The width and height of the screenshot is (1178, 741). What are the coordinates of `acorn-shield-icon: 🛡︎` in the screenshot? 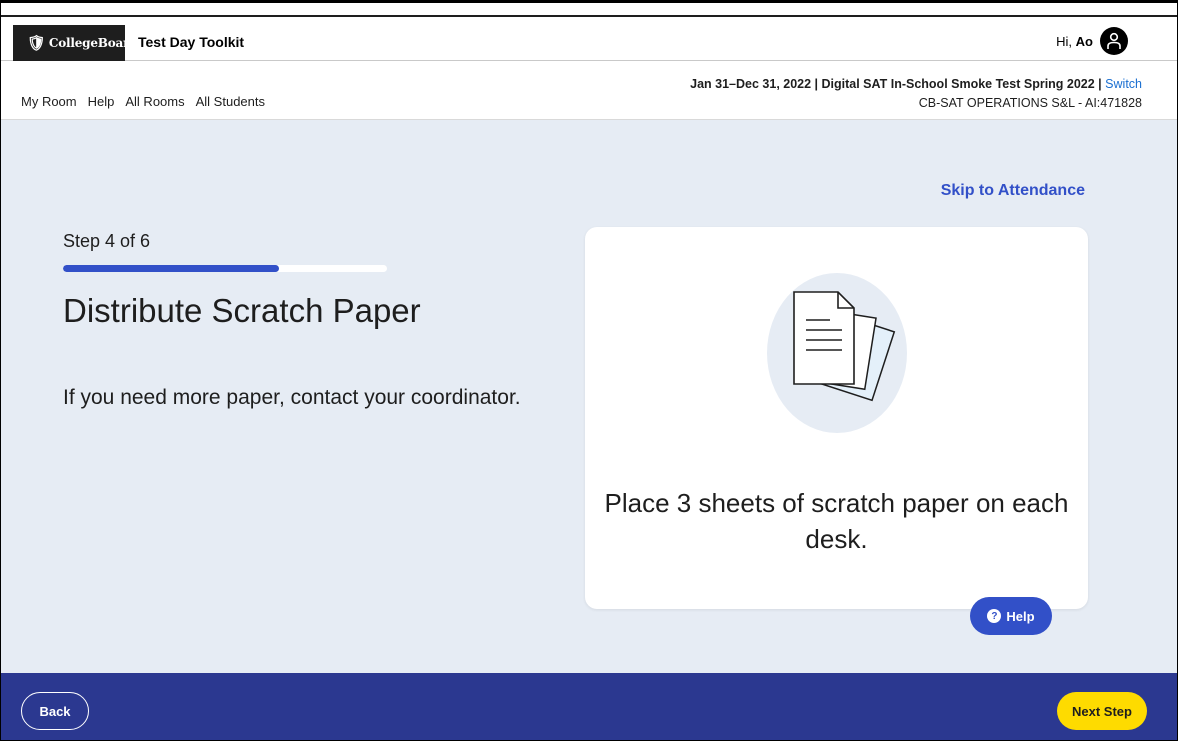 It's located at (36, 43).